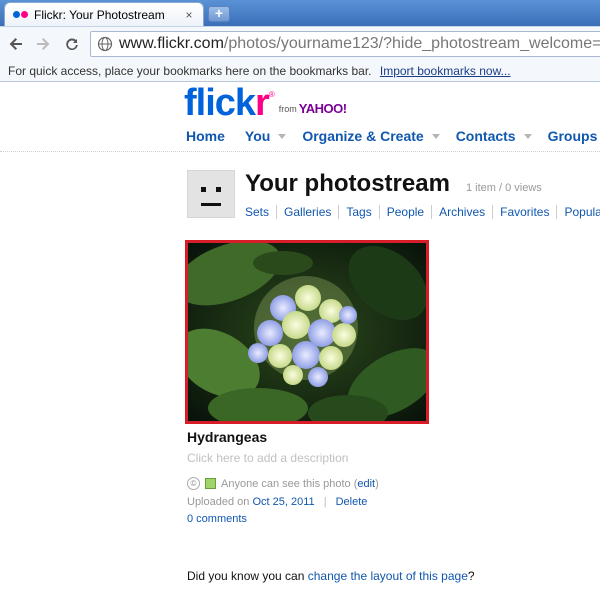 This screenshot has height=600, width=600. I want to click on subnav-people: People, so click(404, 212).